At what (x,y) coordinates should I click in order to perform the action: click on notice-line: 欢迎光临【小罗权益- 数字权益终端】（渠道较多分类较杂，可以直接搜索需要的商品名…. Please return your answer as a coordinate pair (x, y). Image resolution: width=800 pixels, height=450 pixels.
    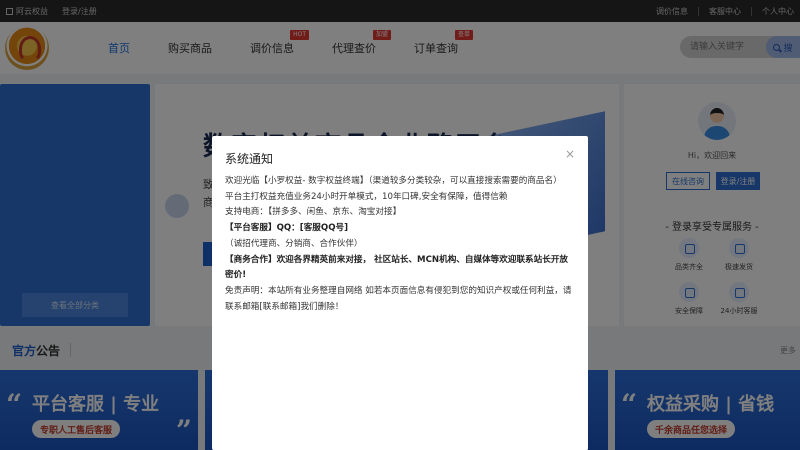
    Looking at the image, I should click on (393, 181).